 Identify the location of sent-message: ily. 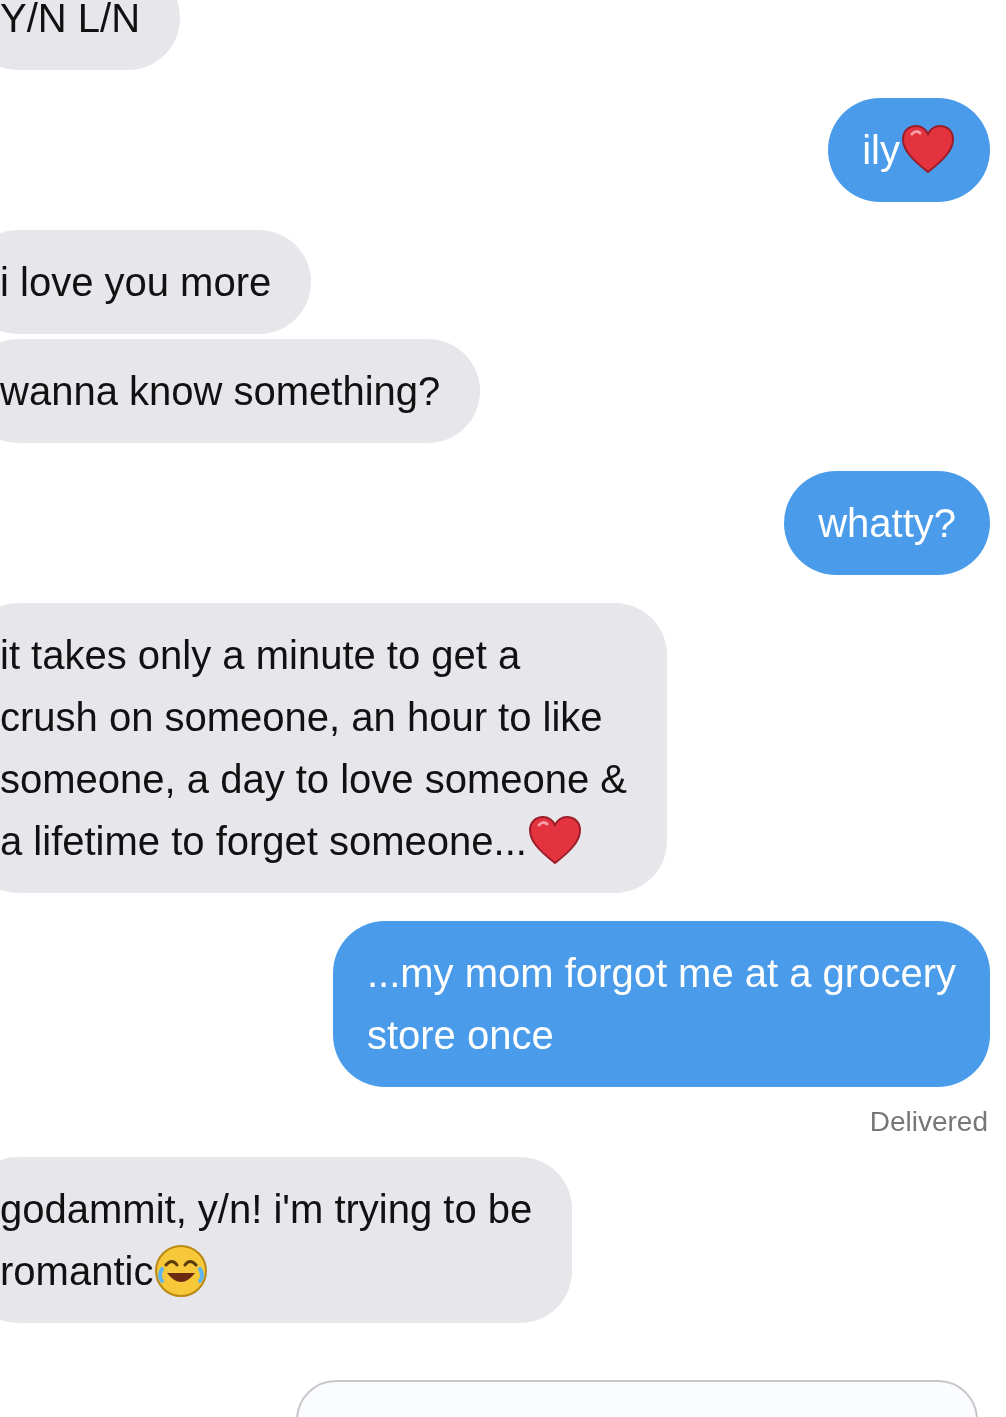
(909, 150).